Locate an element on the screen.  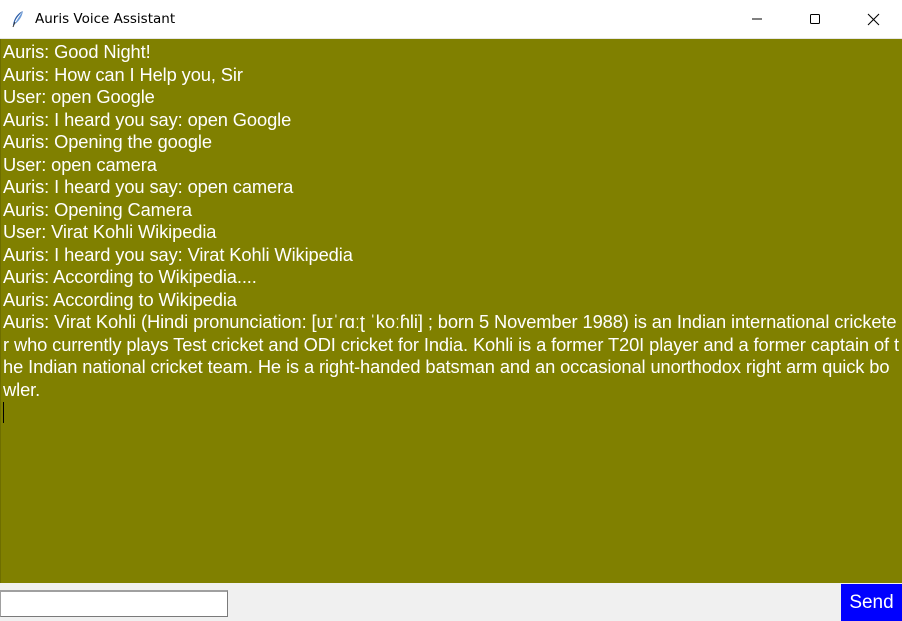
close-button is located at coordinates (873, 19).